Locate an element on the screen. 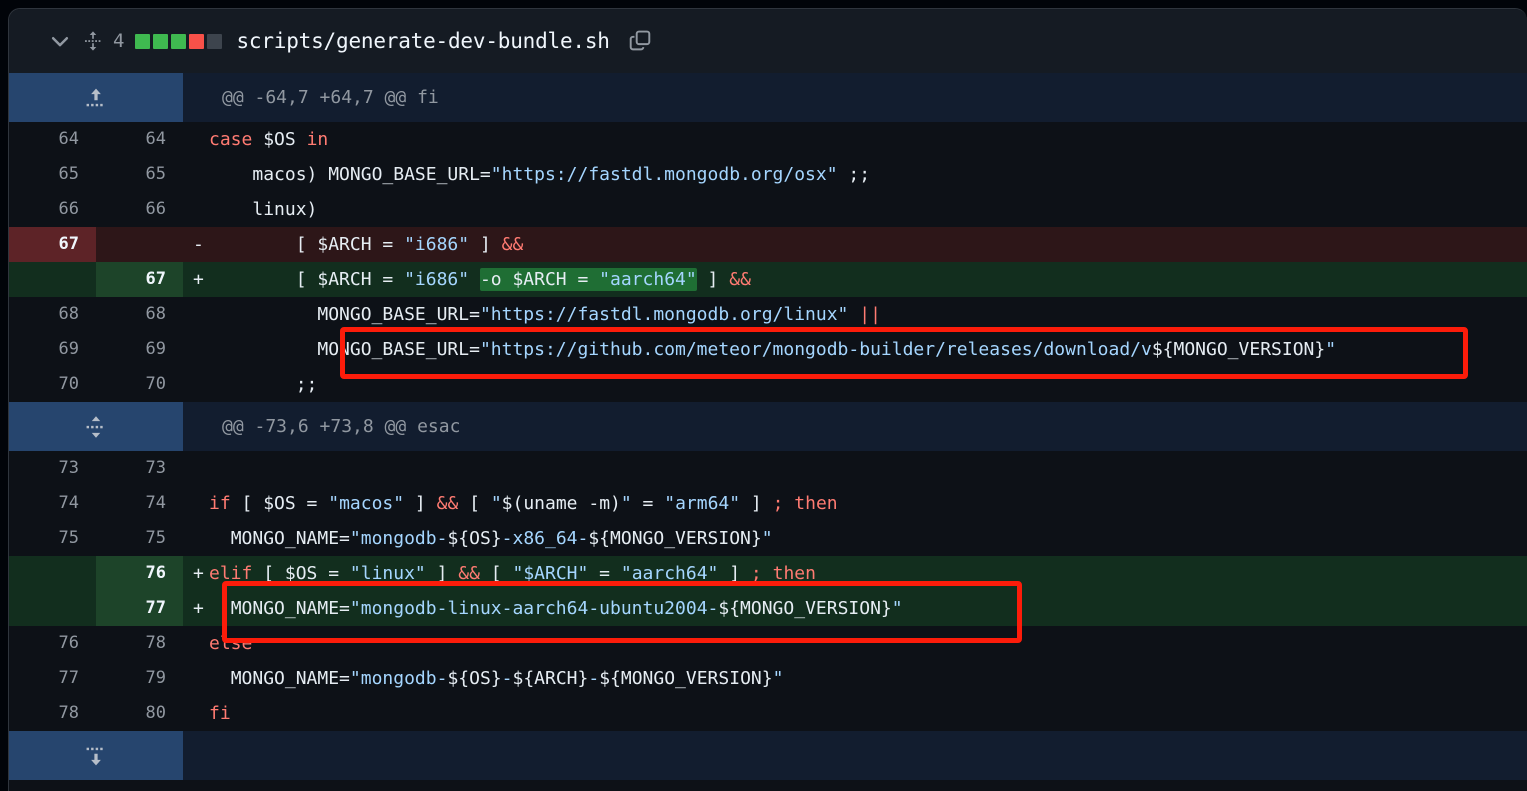 This screenshot has height=791, width=1527. line-number-old: 65 is located at coordinates (52, 174).